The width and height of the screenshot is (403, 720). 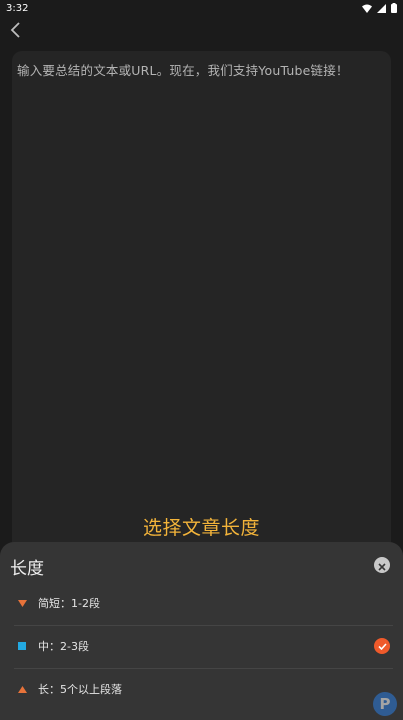 I want to click on square-icon, so click(x=22, y=646).